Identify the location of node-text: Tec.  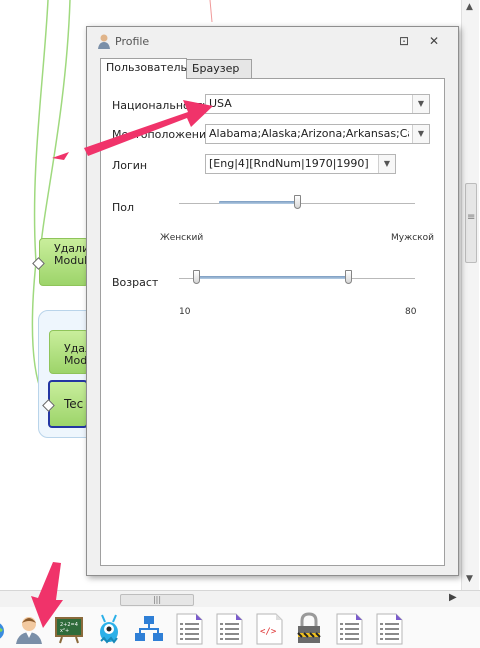
(74, 404).